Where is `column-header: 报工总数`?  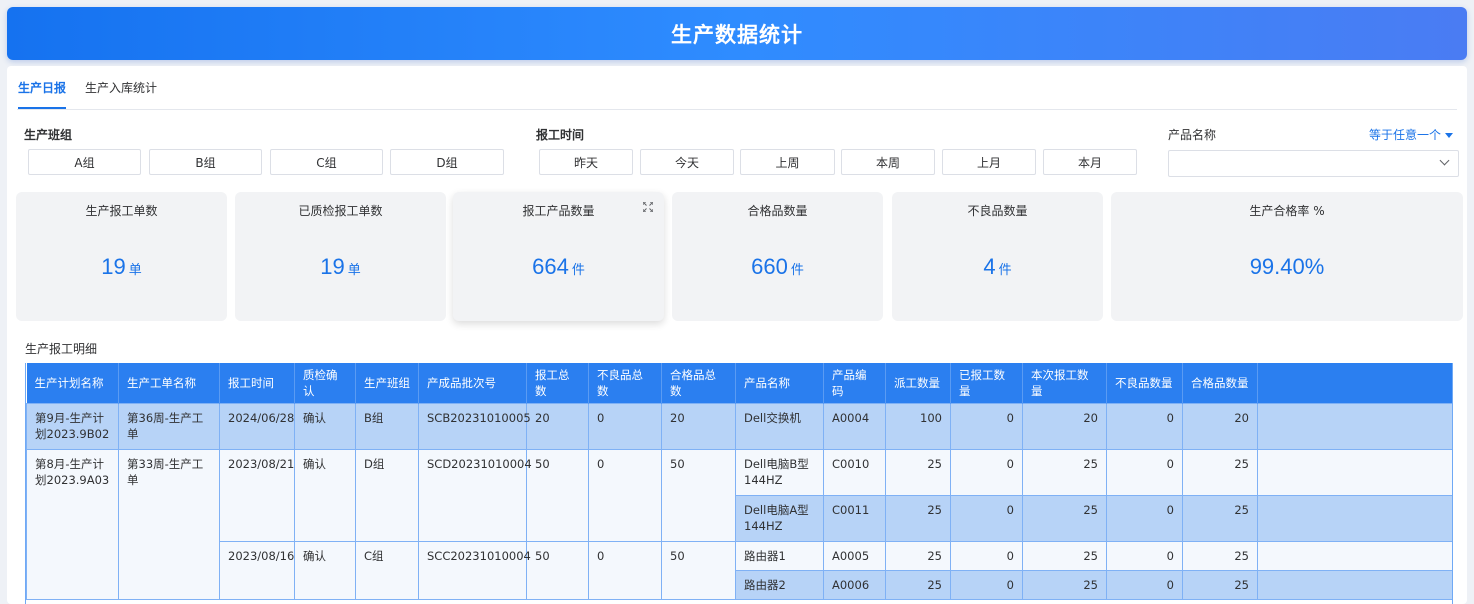
column-header: 报工总数 is located at coordinates (557, 383).